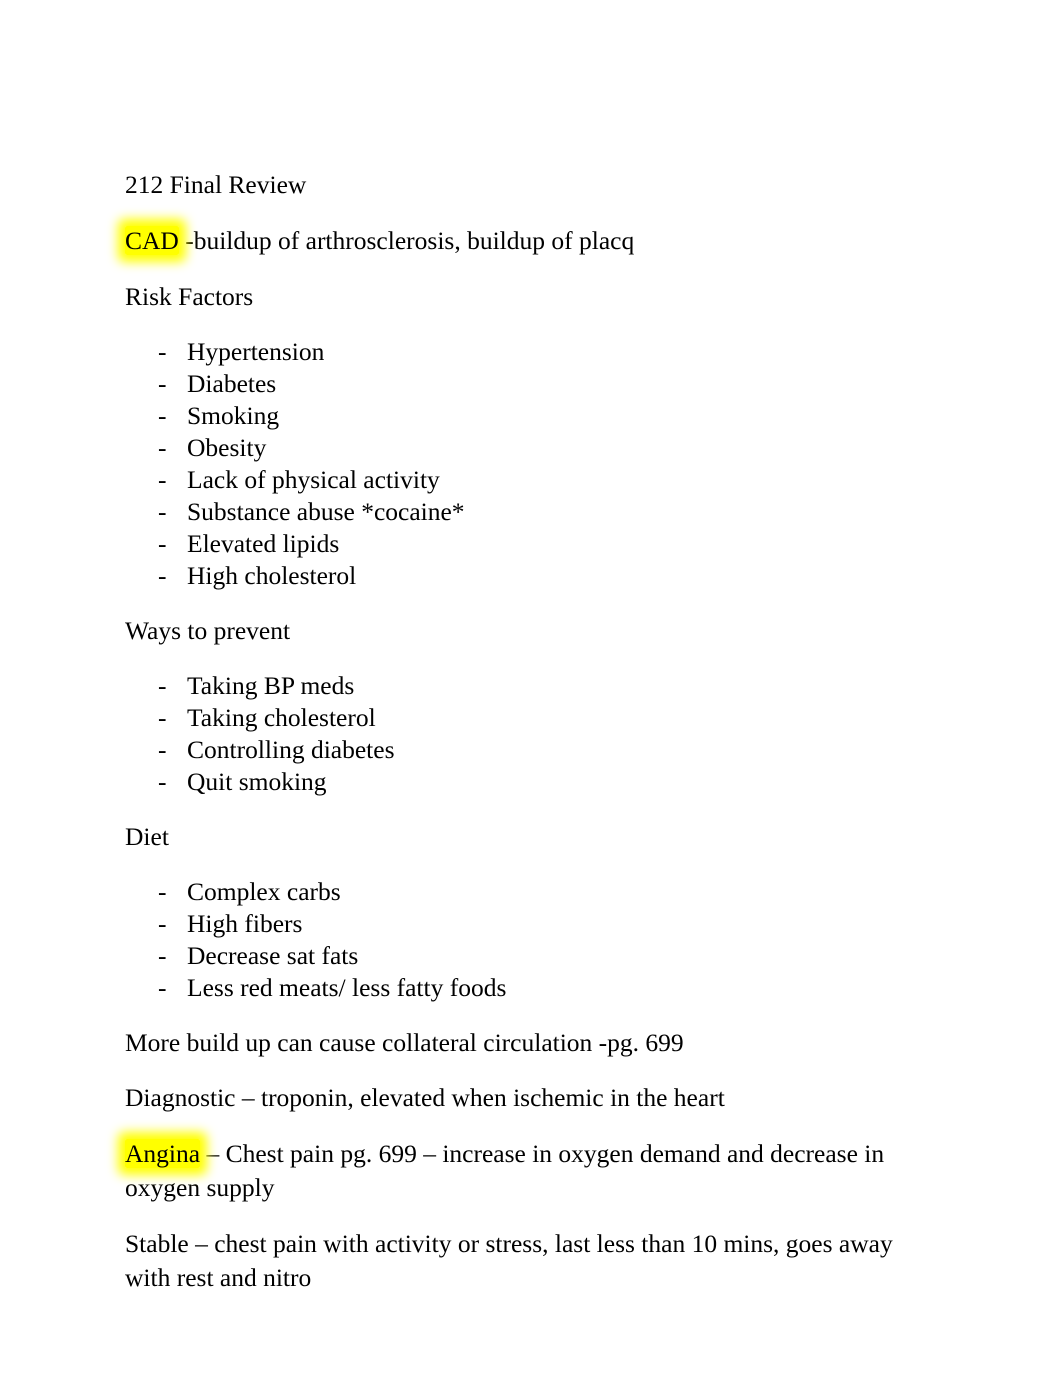  Describe the element at coordinates (147, 836) in the screenshot. I see `diet-heading: Diet` at that location.